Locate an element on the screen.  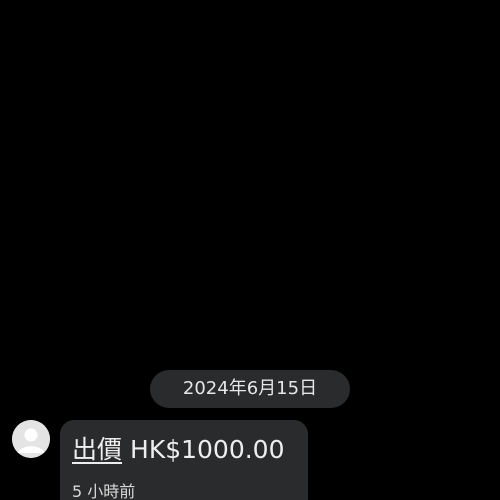
user-avatar-icon is located at coordinates (31, 439).